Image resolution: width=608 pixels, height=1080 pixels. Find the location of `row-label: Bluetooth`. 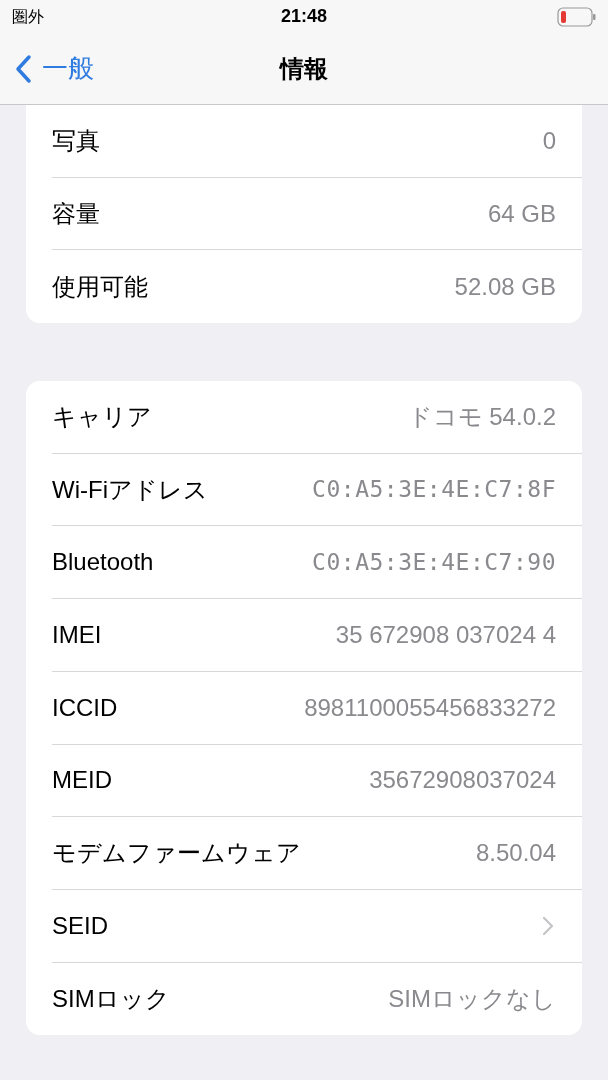

row-label: Bluetooth is located at coordinates (103, 562).